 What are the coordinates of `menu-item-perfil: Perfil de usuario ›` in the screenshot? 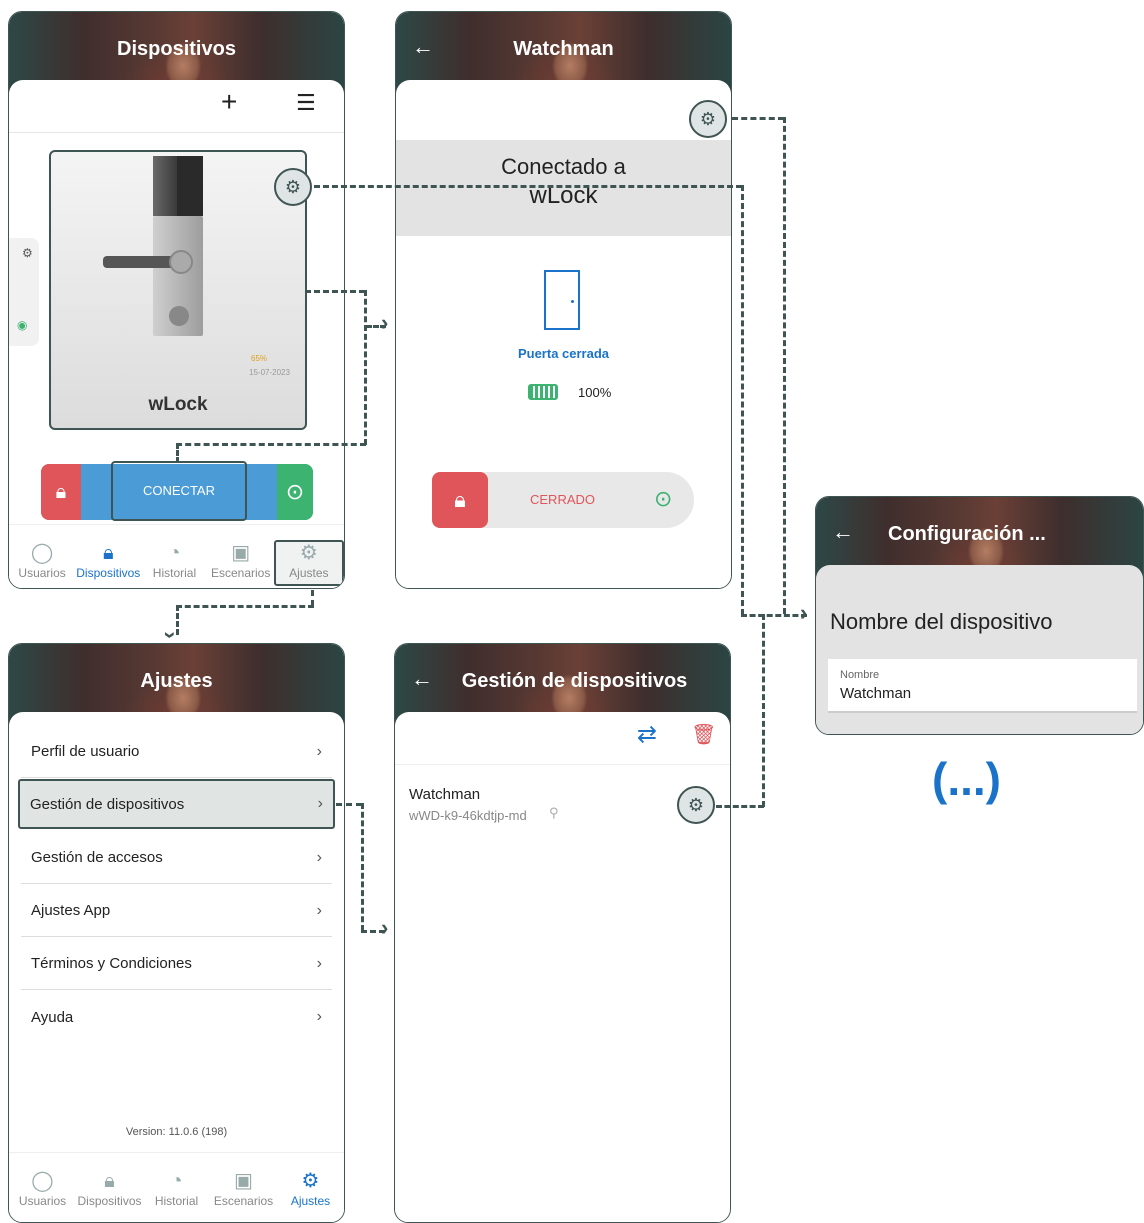 It's located at (176, 752).